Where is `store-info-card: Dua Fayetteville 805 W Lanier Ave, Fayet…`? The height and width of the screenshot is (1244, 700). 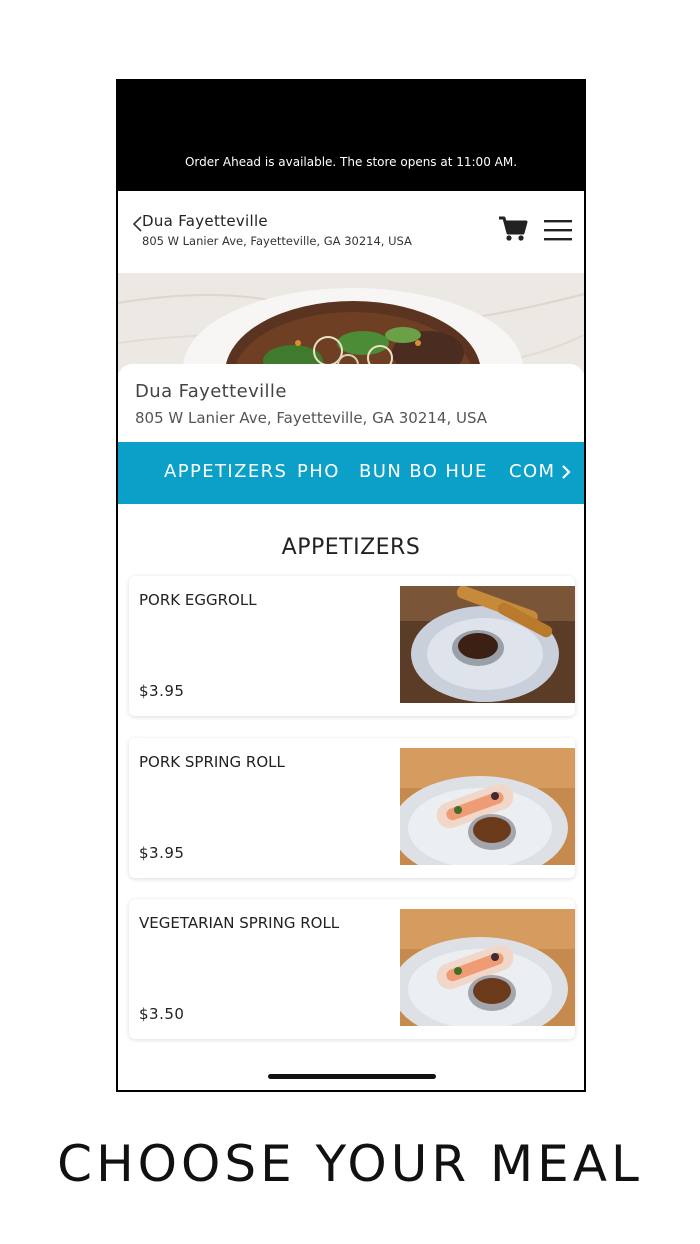
store-info-card: Dua Fayetteville 805 W Lanier Ave, Fayet… is located at coordinates (351, 404).